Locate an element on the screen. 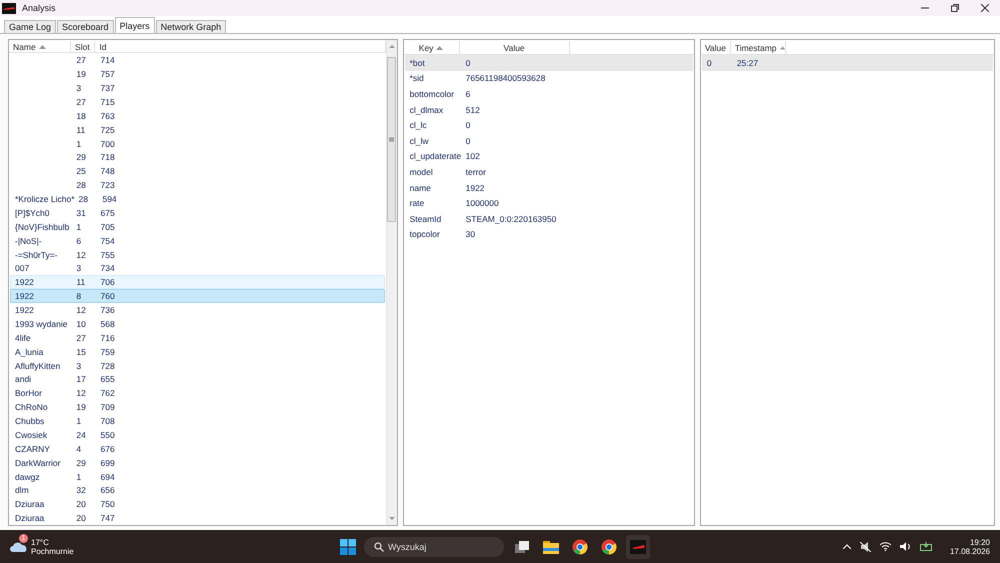  table-row: -|NoS|- 6 754 is located at coordinates (197, 241).